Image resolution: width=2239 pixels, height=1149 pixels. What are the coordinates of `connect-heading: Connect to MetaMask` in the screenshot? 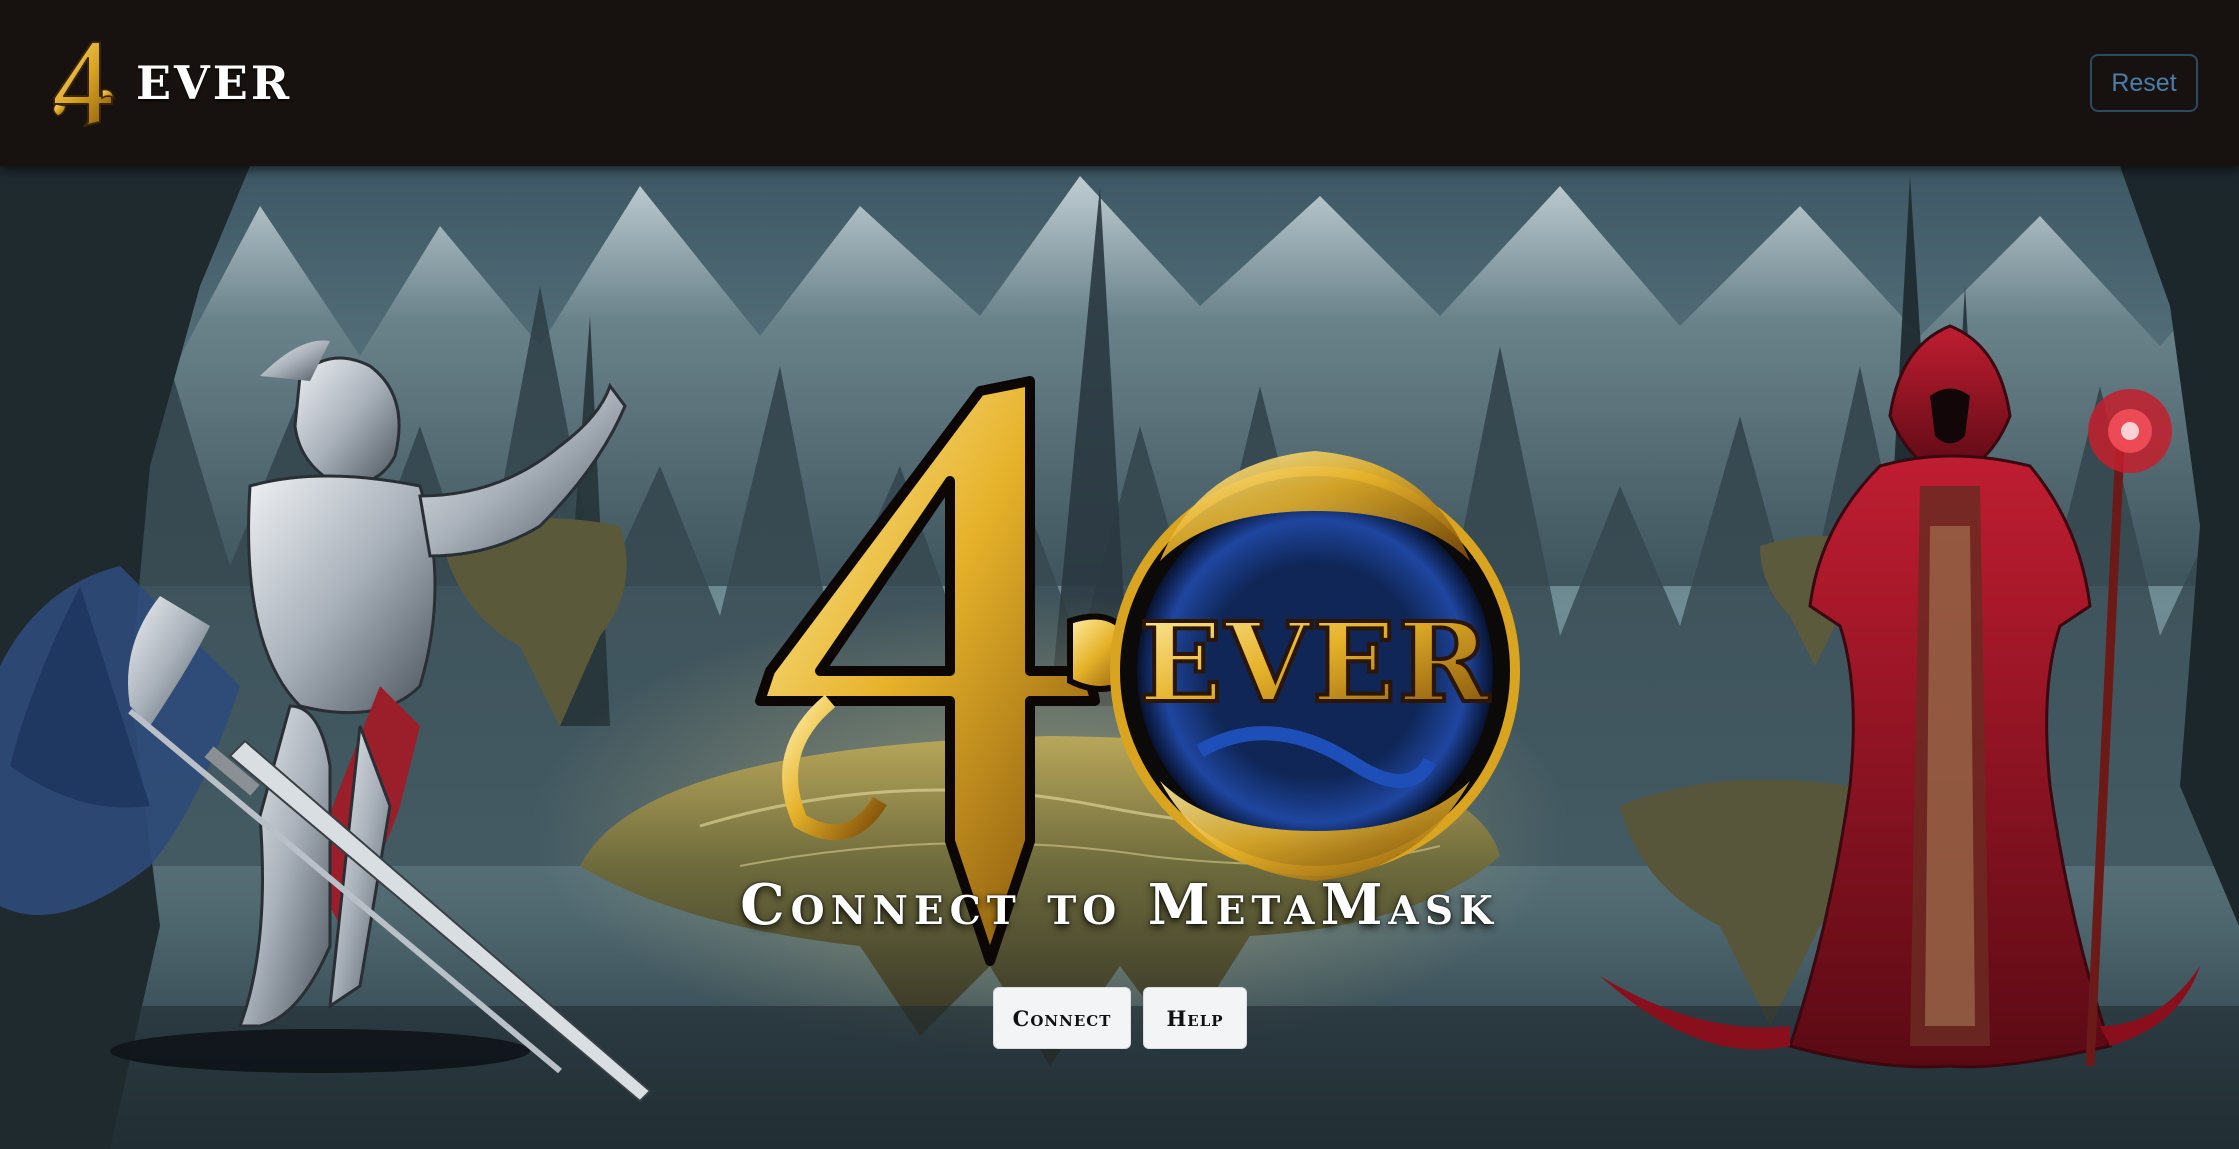 It's located at (1119, 905).